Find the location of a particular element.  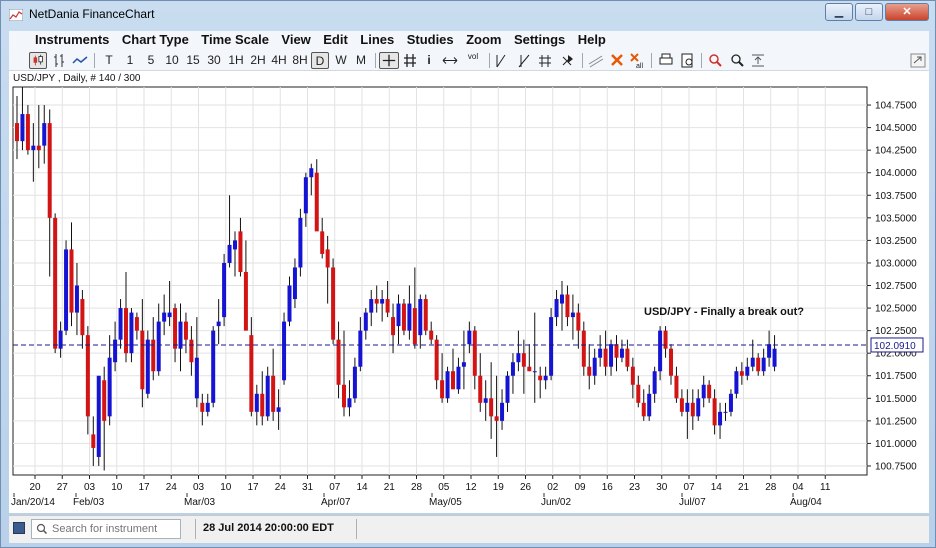

search-input is located at coordinates (114, 529).